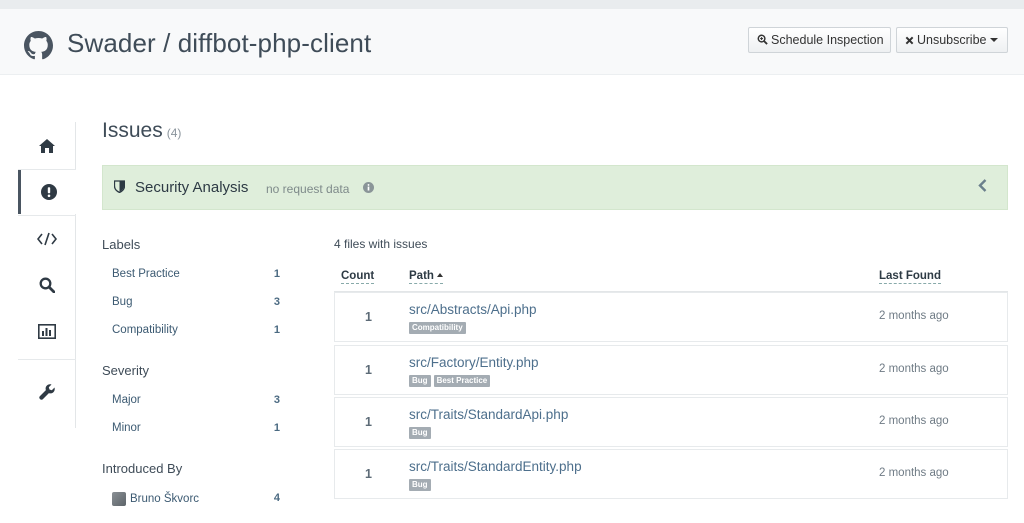 Image resolution: width=1024 pixels, height=523 pixels. I want to click on file-path-link: src/Abstracts/Api.php, so click(473, 309).